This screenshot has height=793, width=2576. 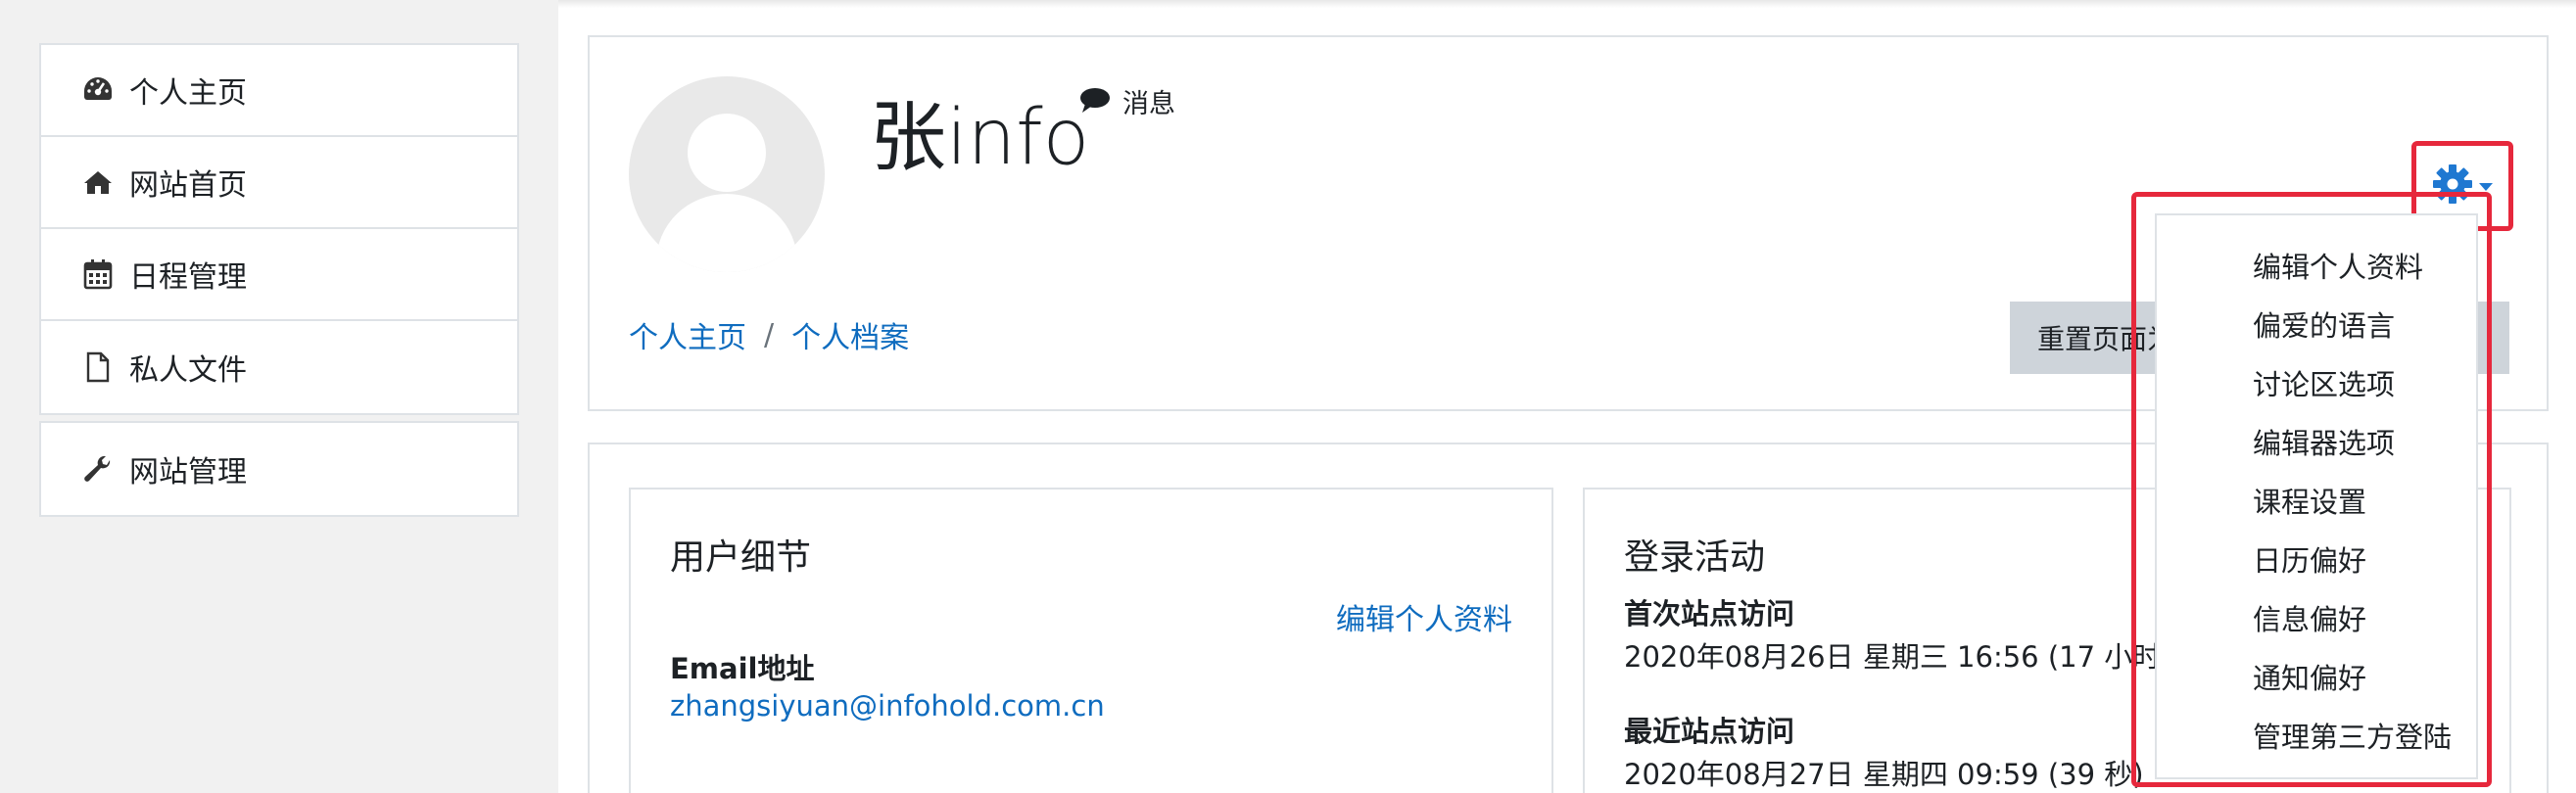 What do you see at coordinates (279, 91) in the screenshot?
I see `sidebar-item-dashboard: 个人主页` at bounding box center [279, 91].